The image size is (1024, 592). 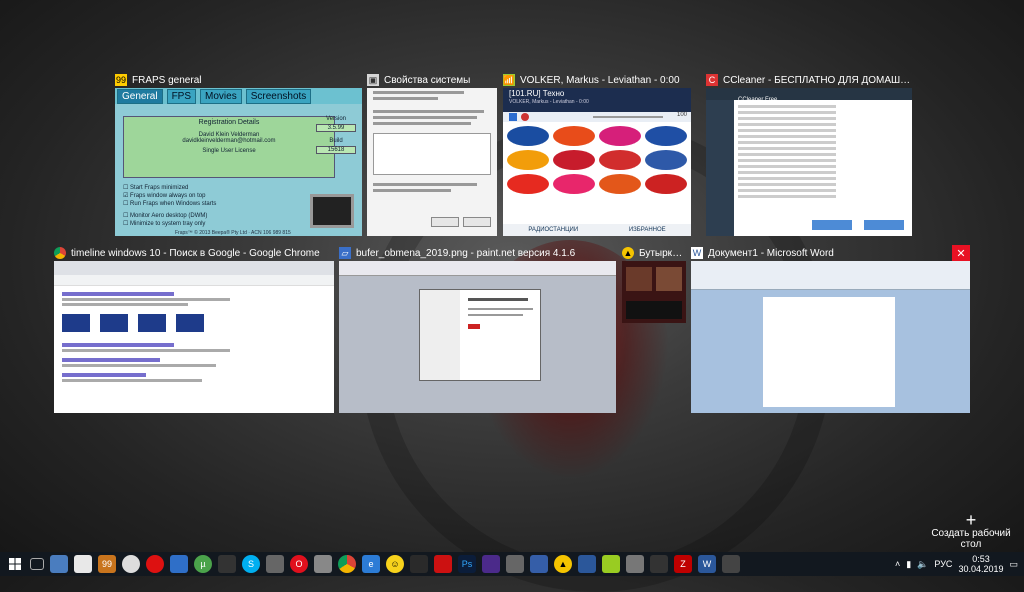 I want to click on tab-fps: FPS, so click(x=181, y=96).